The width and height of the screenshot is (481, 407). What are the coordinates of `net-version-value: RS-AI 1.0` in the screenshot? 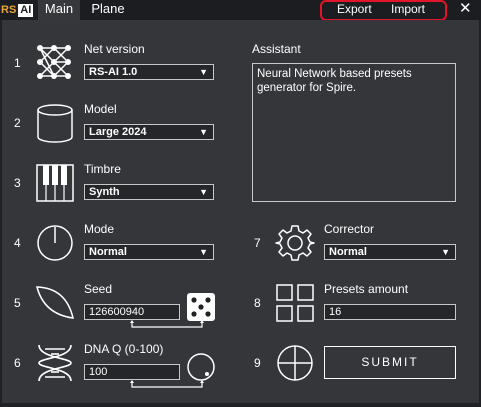 It's located at (113, 72).